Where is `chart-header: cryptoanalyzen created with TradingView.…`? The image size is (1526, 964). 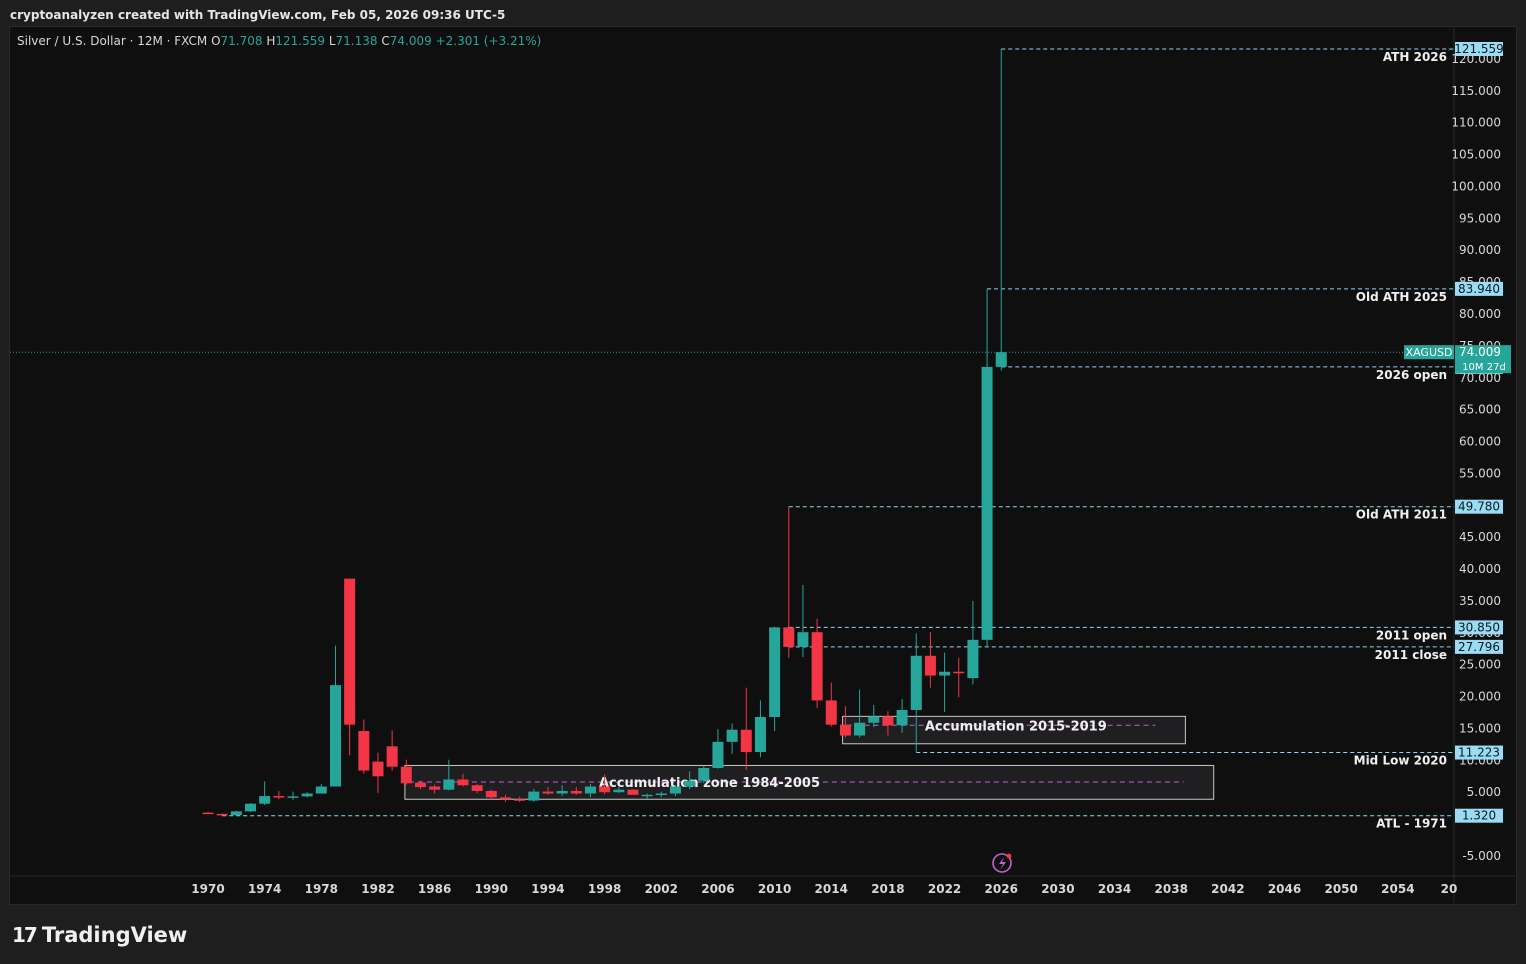
chart-header: cryptoanalyzen created with TradingView.… is located at coordinates (258, 15).